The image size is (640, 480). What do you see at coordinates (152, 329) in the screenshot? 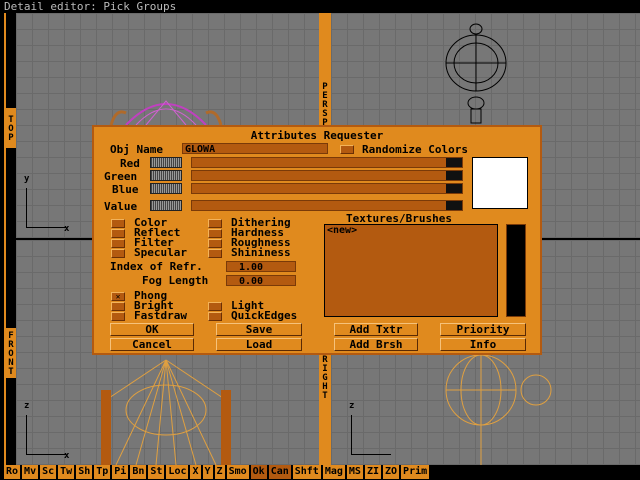
I see `ok-button: OK` at bounding box center [152, 329].